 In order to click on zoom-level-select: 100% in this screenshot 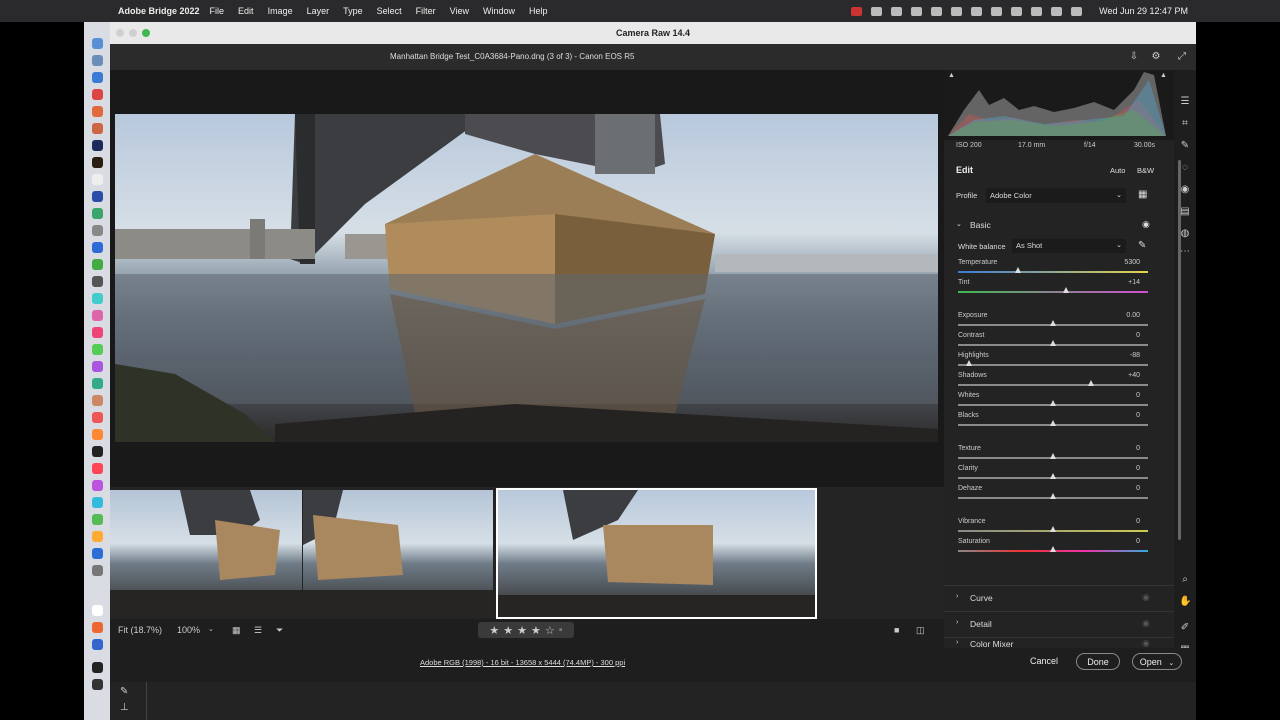, I will do `click(188, 630)`.